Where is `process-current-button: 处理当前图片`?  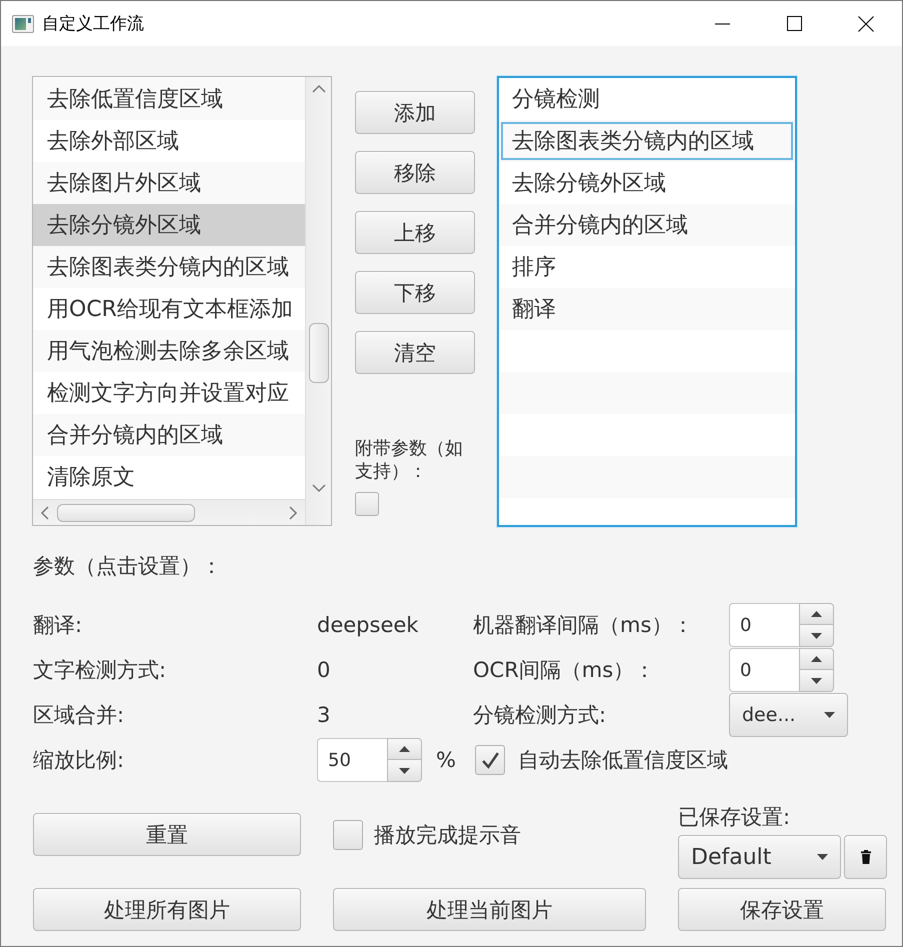
process-current-button: 处理当前图片 is located at coordinates (489, 909).